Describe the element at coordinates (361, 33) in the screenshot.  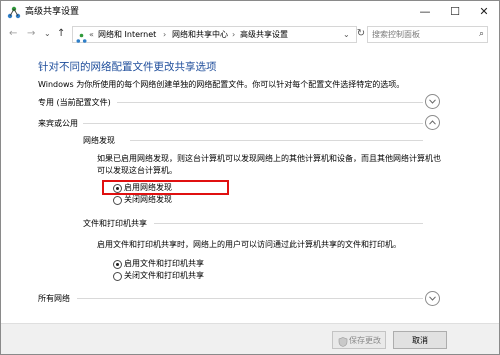
I see `refresh-button: ↻` at that location.